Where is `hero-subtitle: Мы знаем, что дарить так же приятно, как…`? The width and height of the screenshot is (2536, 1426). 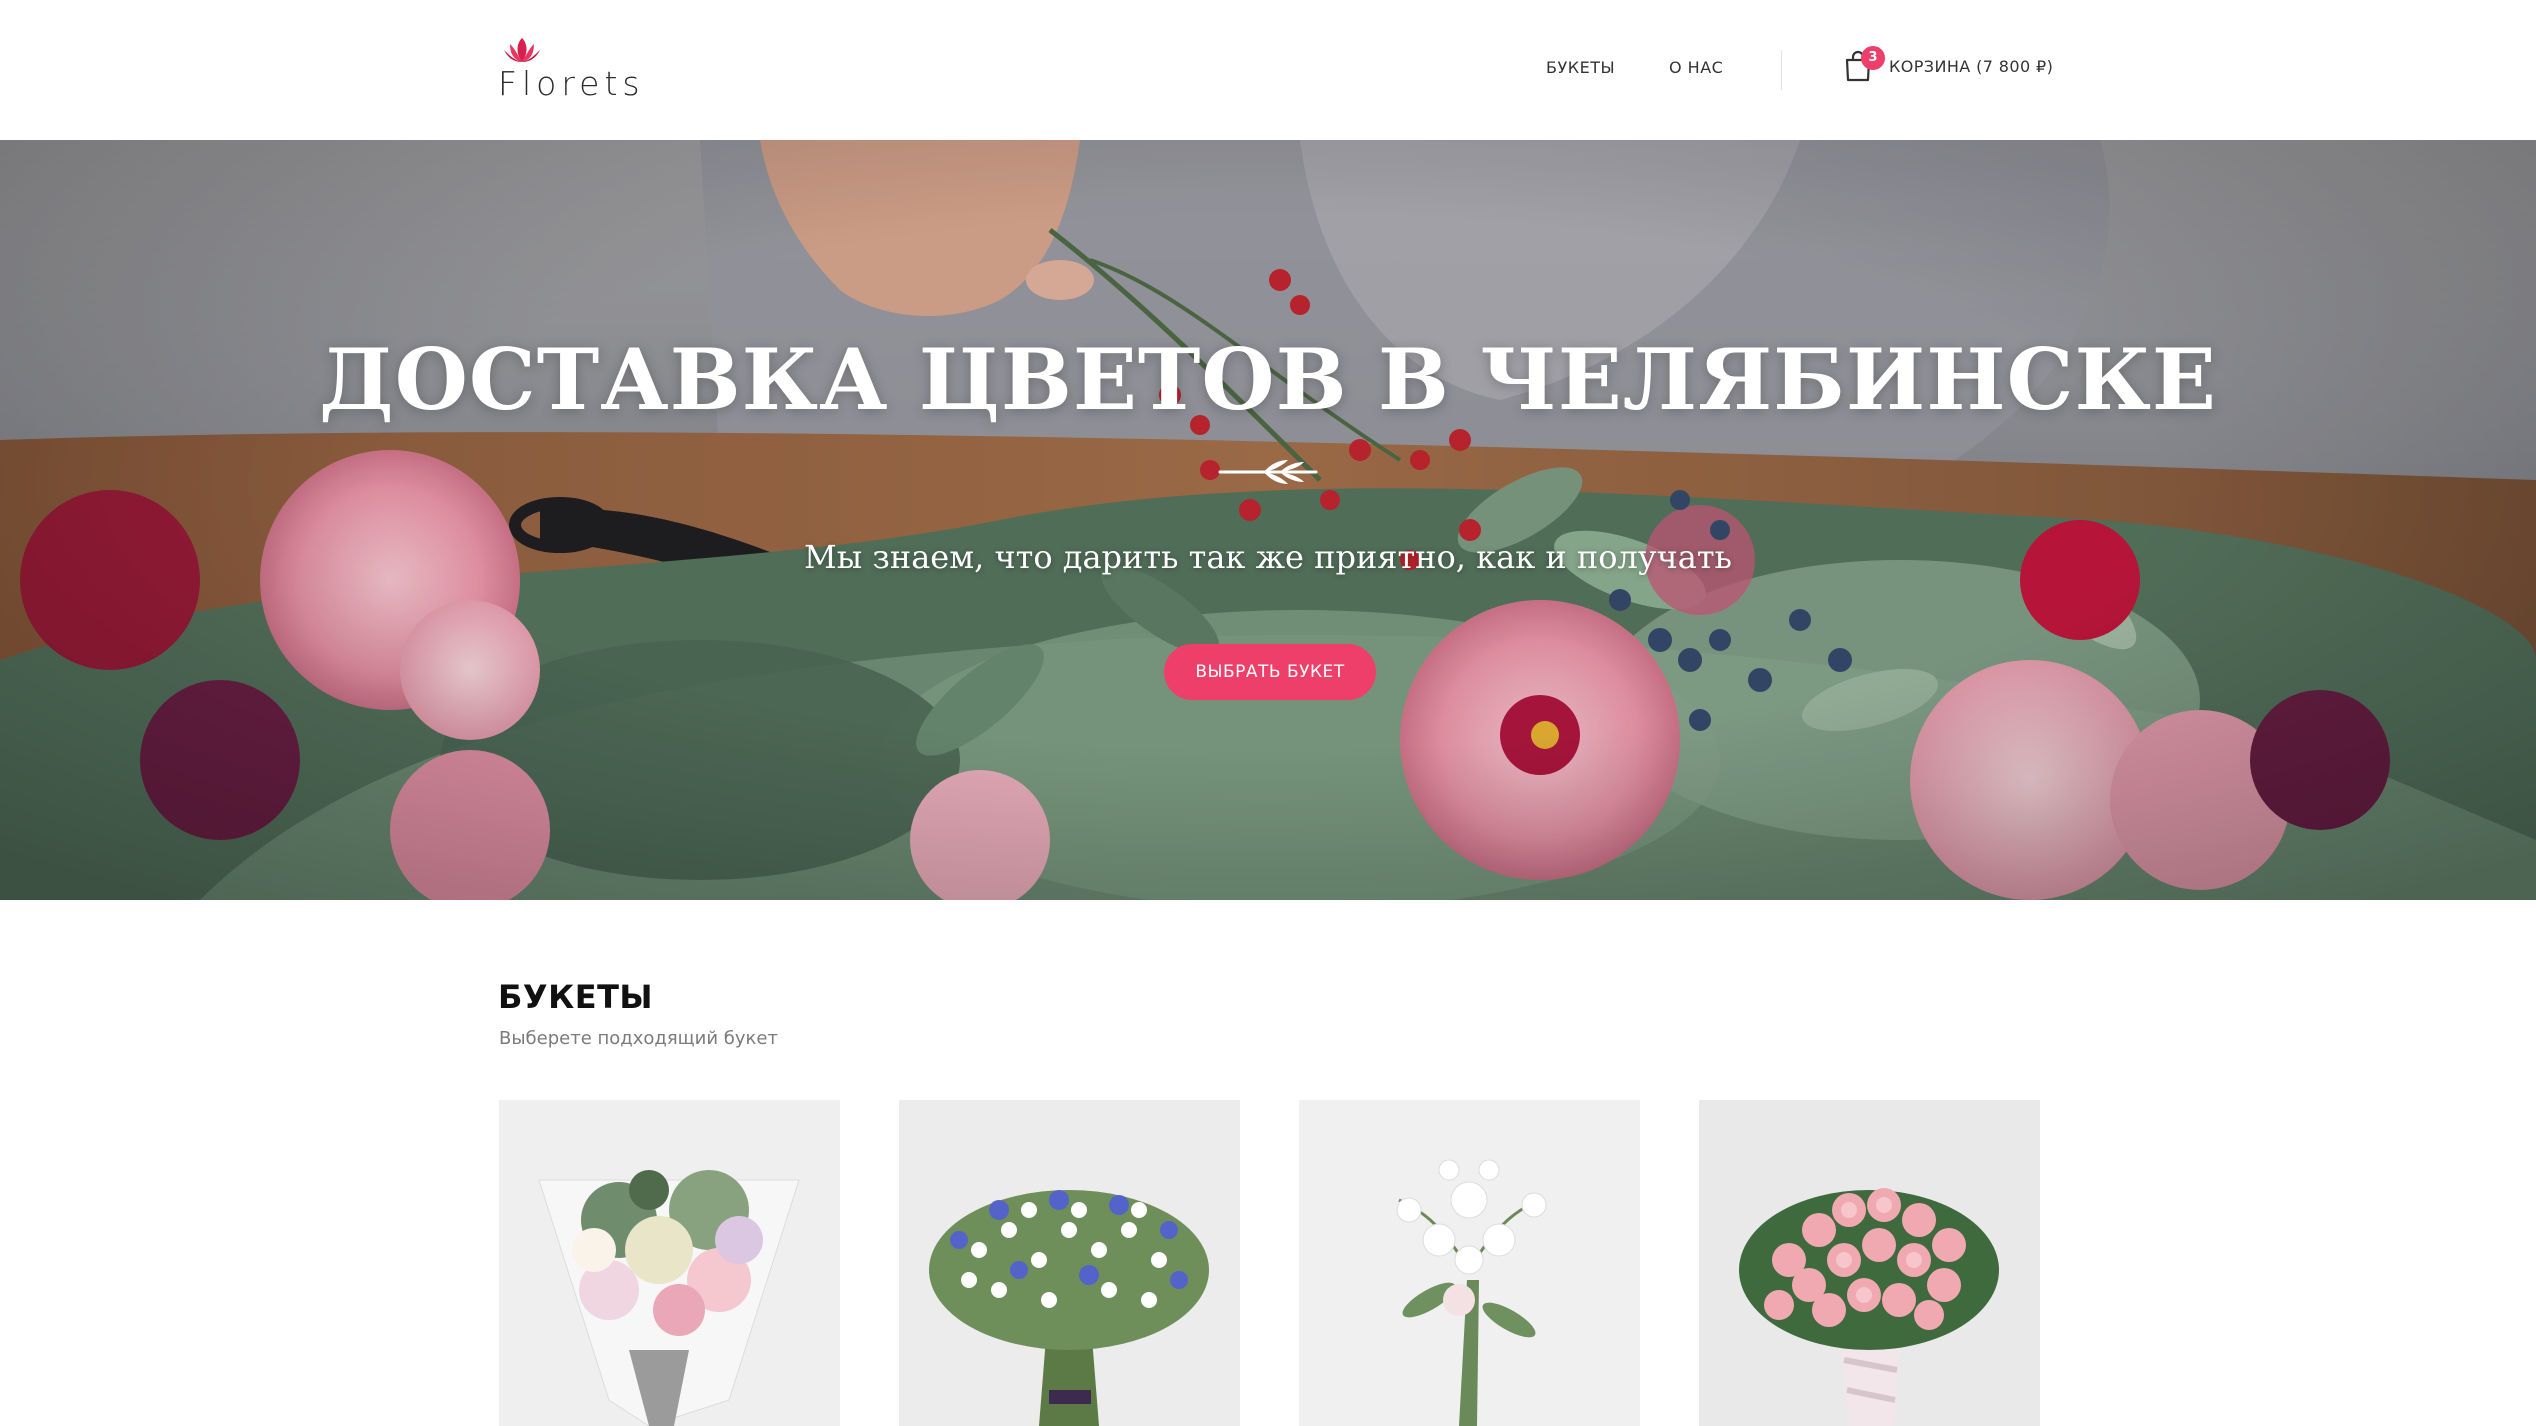
hero-subtitle: Мы знаем, что дарить так же приятно, как… is located at coordinates (1268, 557).